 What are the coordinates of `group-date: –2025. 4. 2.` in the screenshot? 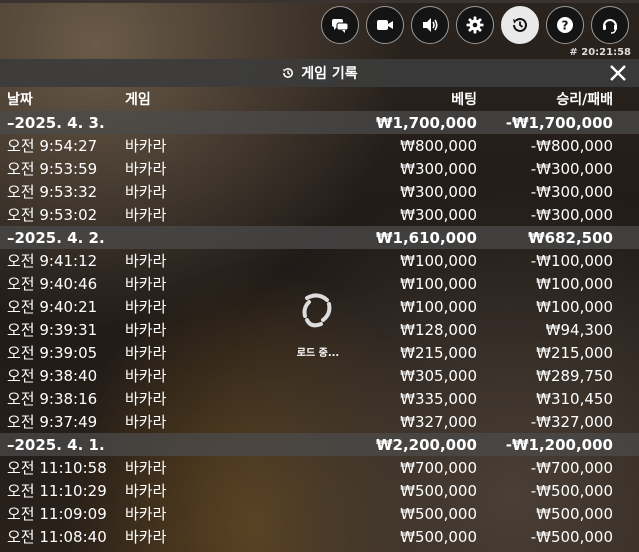 It's located at (56, 237).